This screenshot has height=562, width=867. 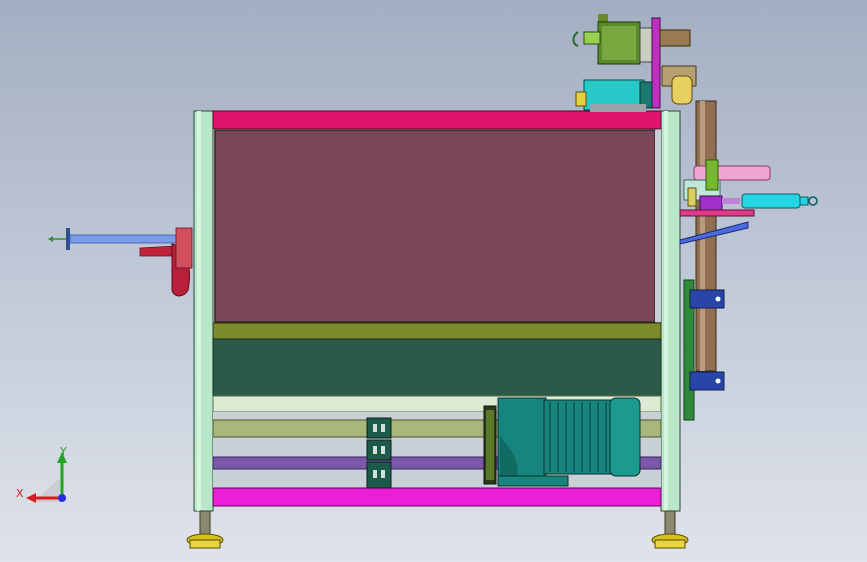 What do you see at coordinates (203, 311) in the screenshot?
I see `left-frame-post` at bounding box center [203, 311].